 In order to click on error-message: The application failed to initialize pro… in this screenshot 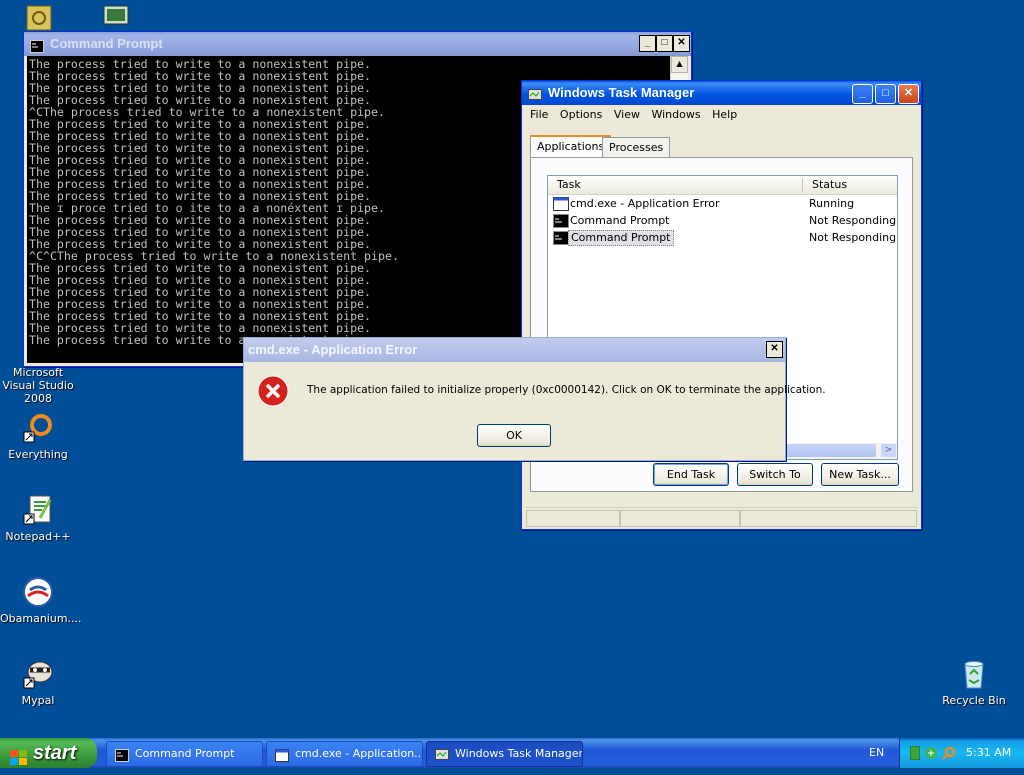, I will do `click(566, 390)`.